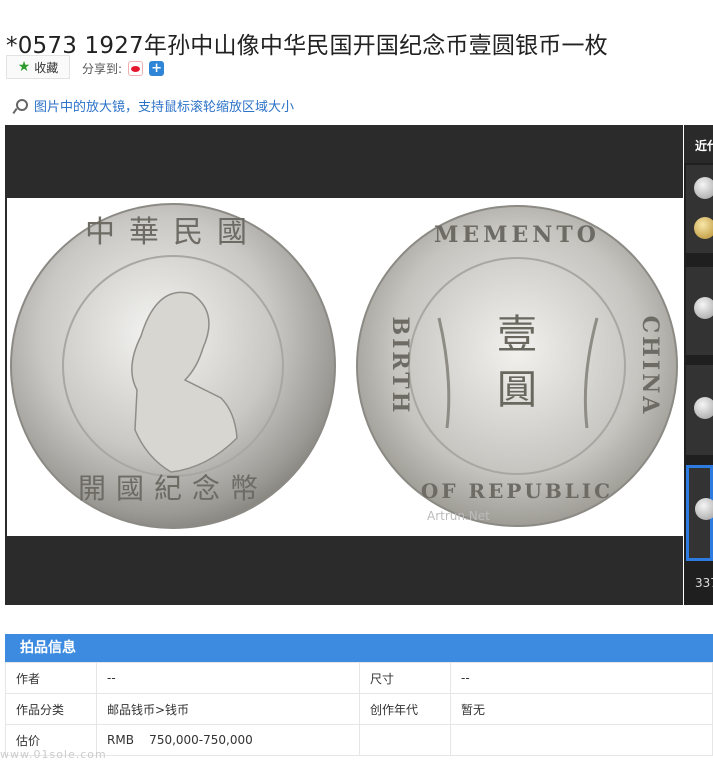  I want to click on weibo-share-icon, so click(136, 68).